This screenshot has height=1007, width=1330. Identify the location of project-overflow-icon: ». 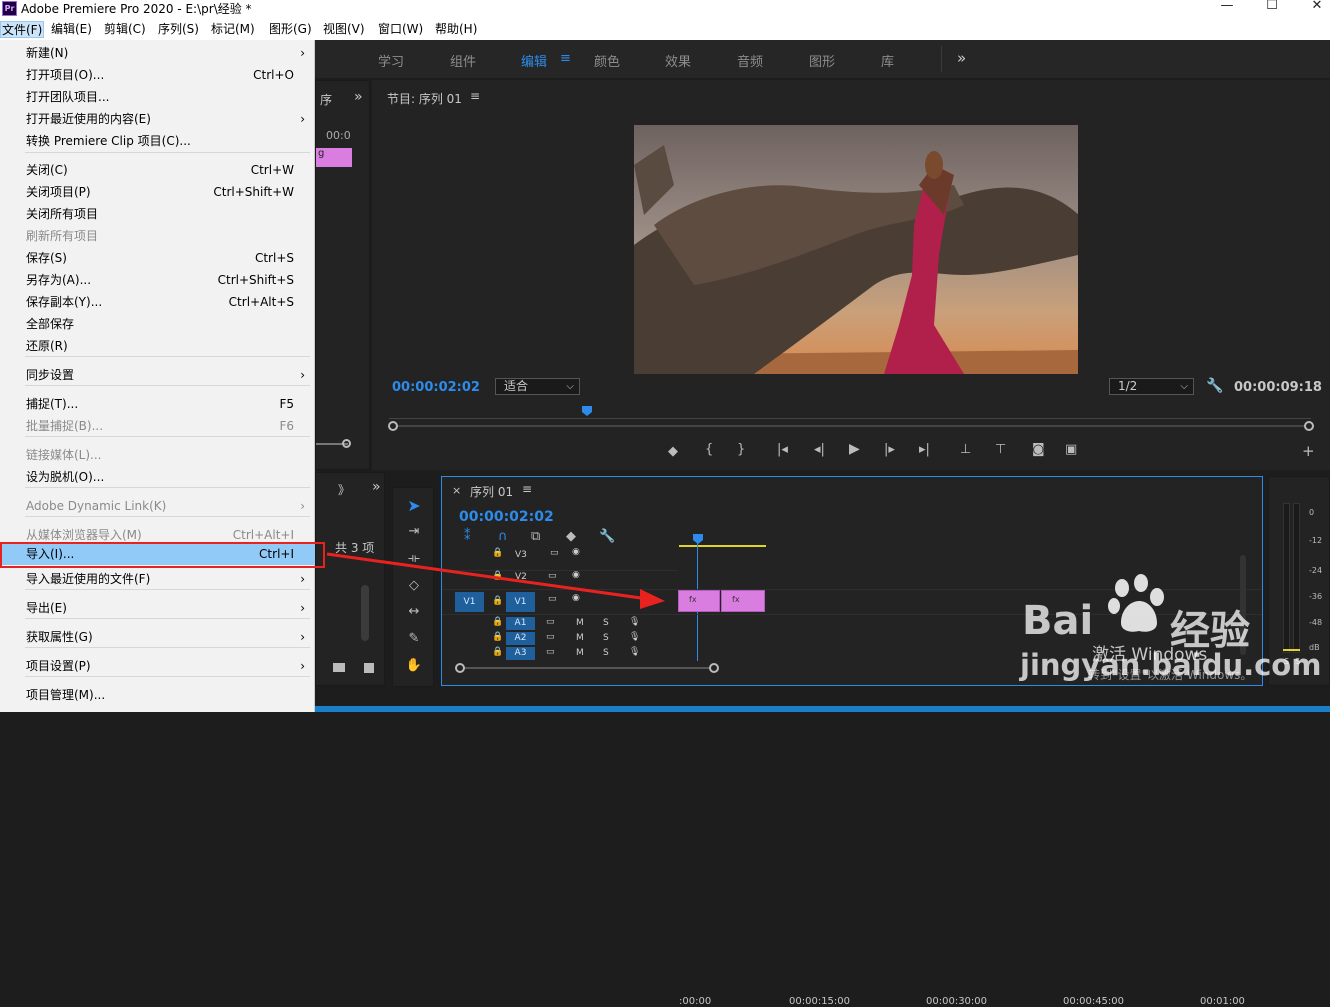
(376, 487).